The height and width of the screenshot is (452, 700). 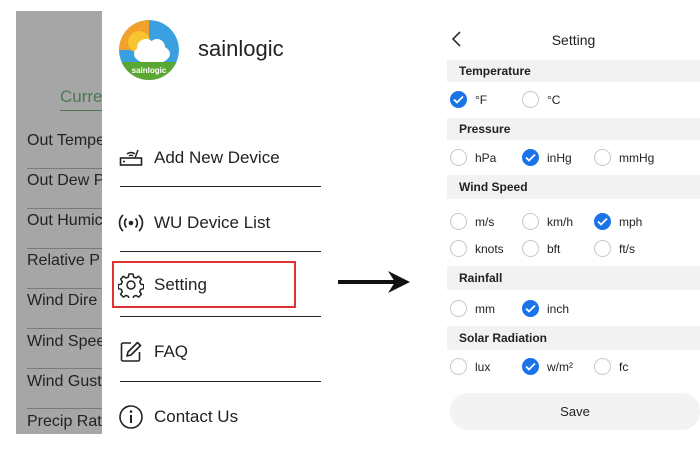 I want to click on menu-faq: FAQ, so click(x=223, y=352).